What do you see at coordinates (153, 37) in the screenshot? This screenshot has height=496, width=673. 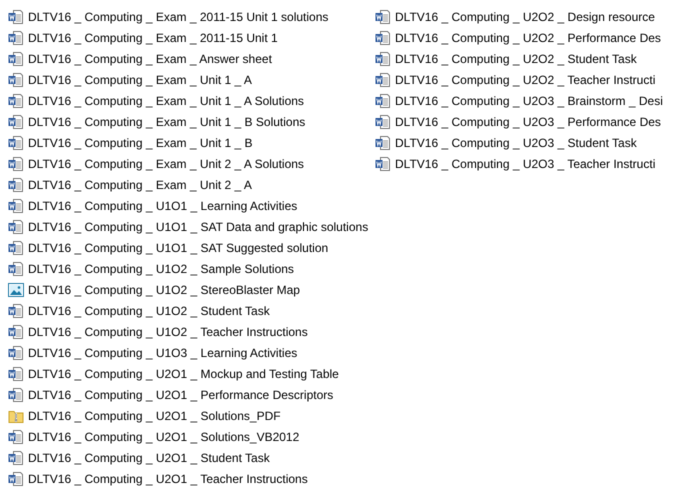 I see `file-name: DLTV16 _ Computing _ Exam _ 2011-15 Unit 1` at bounding box center [153, 37].